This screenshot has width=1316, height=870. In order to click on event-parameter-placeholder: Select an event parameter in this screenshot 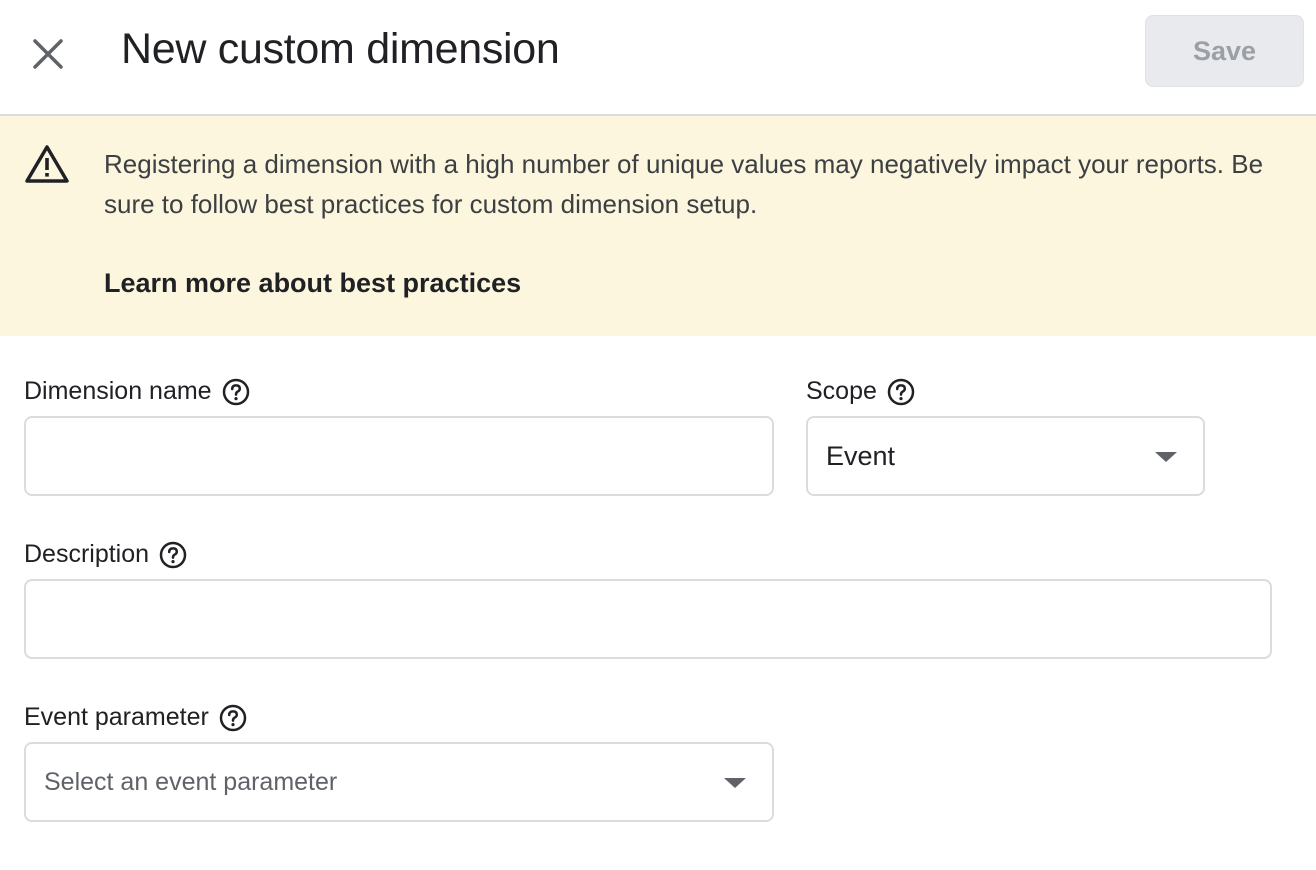, I will do `click(191, 781)`.